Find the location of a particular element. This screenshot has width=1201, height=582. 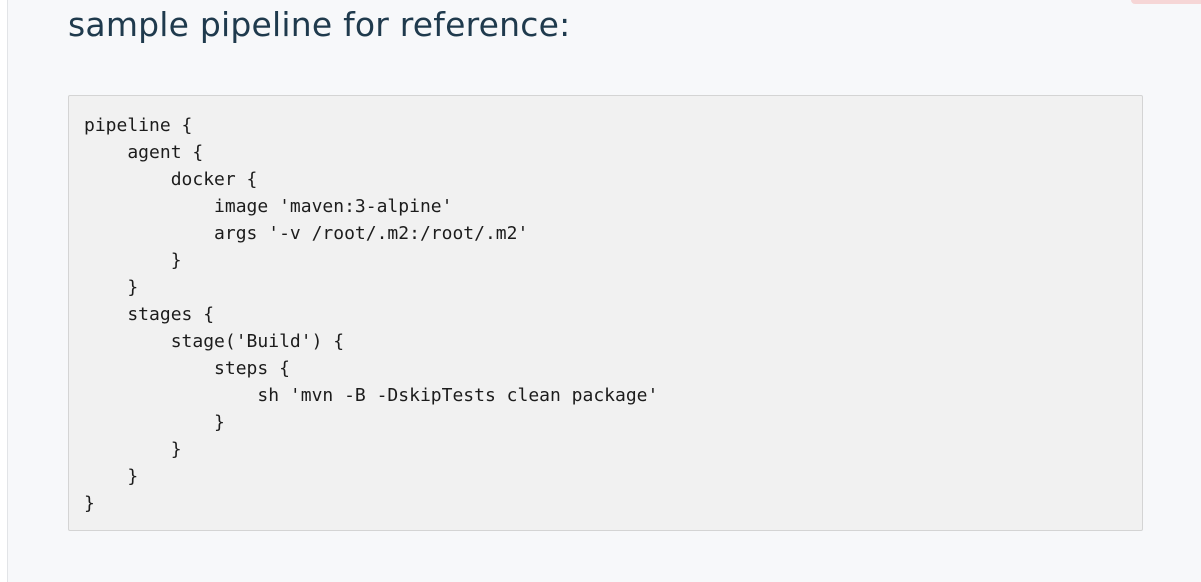

code-line: sh 'mvn -B -DskipTests clean package' is located at coordinates (371, 395).